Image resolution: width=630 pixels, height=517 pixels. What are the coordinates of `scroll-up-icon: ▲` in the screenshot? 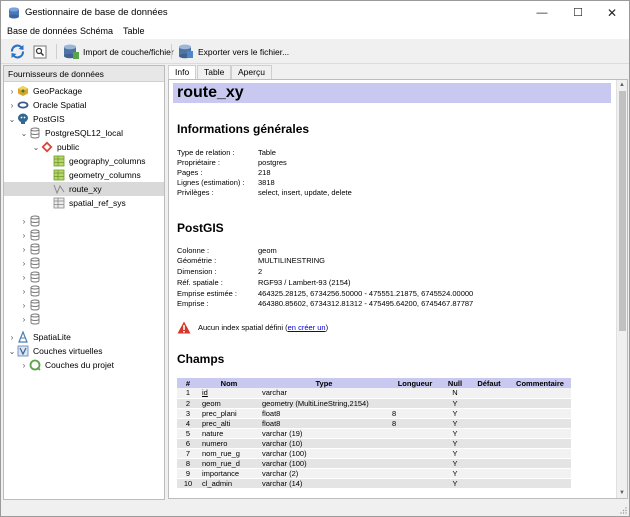 It's located at (622, 85).